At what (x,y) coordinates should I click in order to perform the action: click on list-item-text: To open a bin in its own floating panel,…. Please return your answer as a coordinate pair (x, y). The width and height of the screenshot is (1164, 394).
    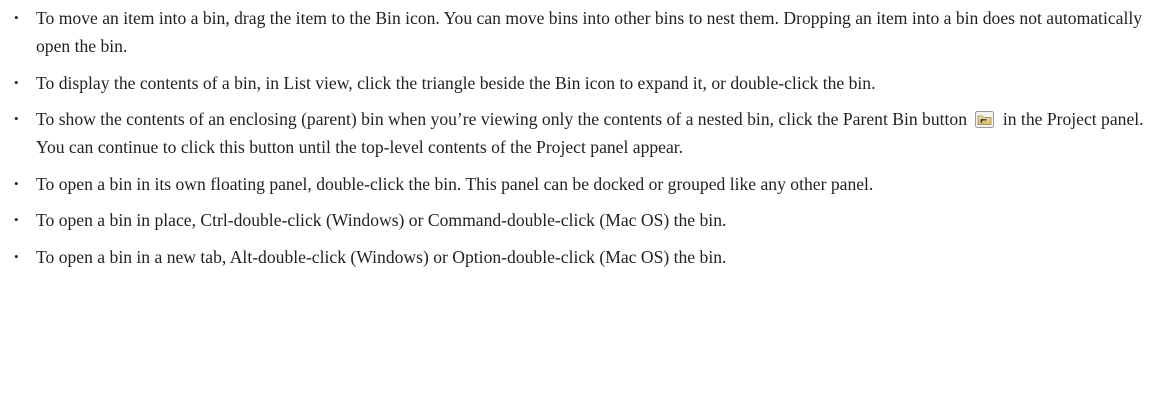
    Looking at the image, I should click on (455, 183).